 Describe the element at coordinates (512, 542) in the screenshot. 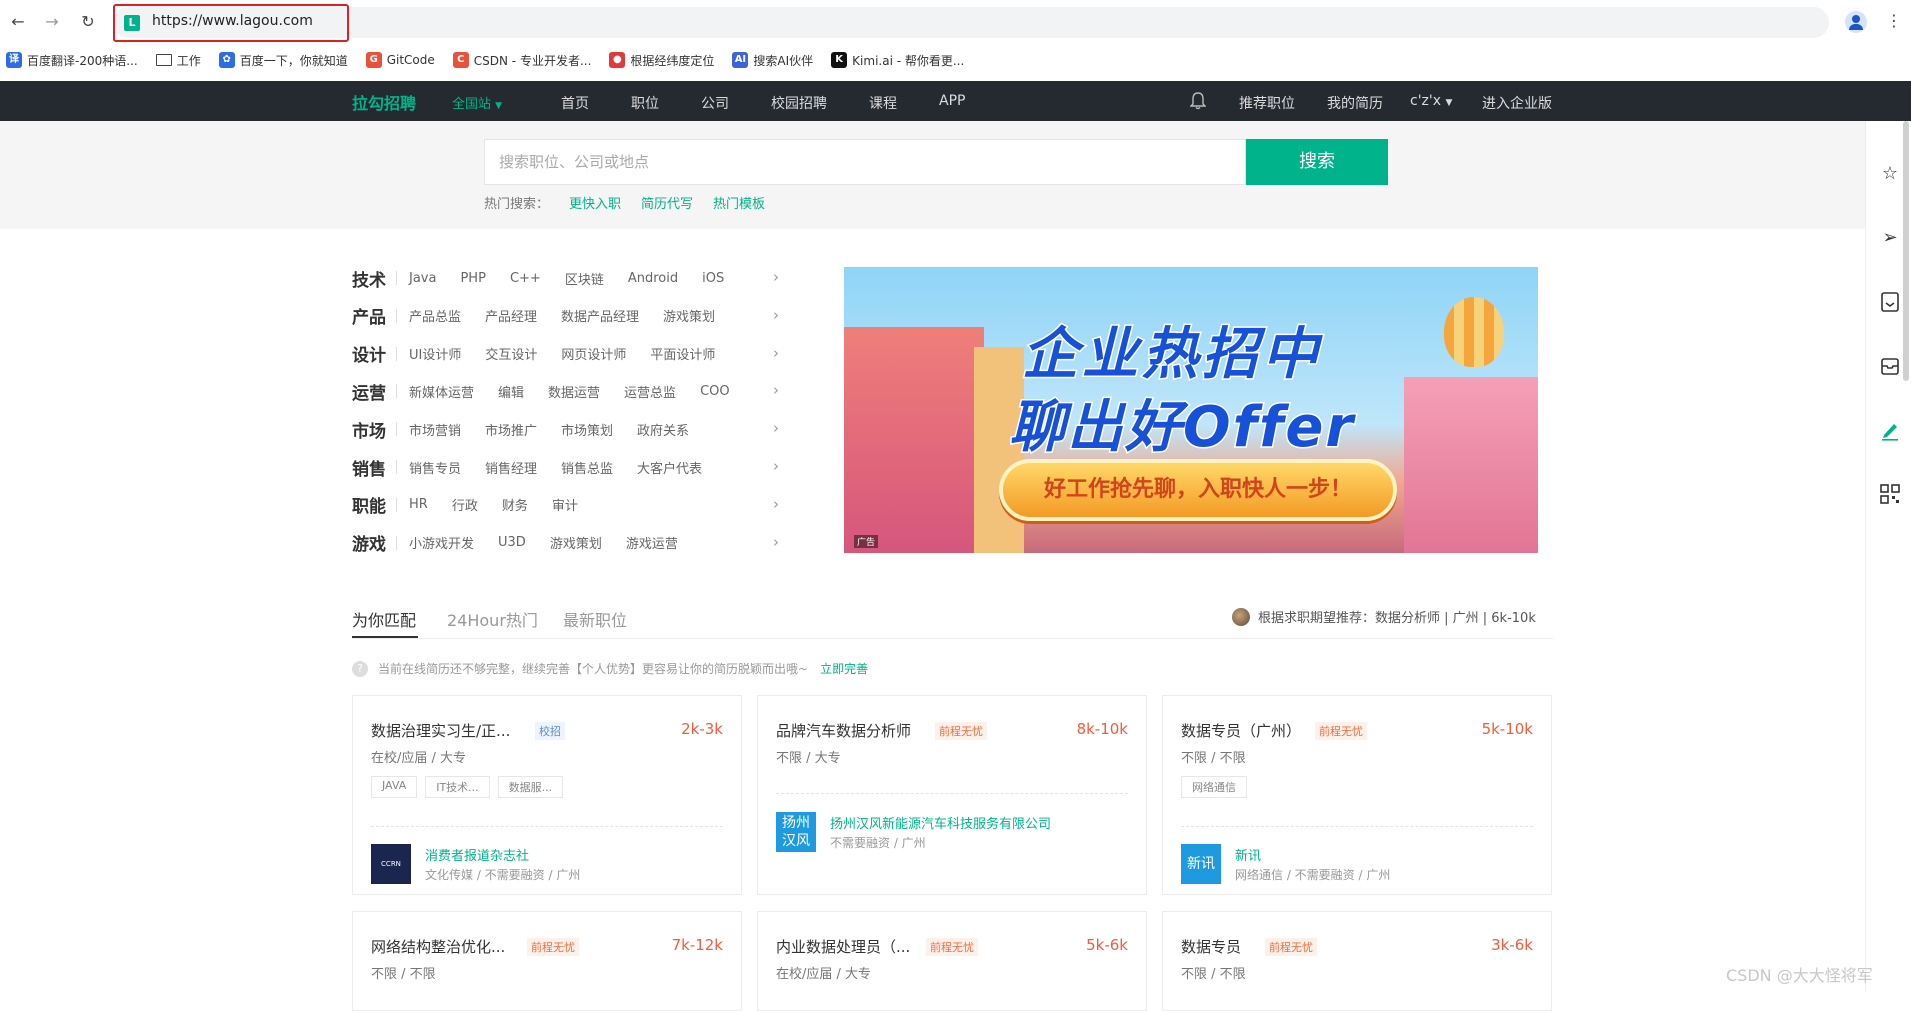

I see `category-item: U3D` at that location.